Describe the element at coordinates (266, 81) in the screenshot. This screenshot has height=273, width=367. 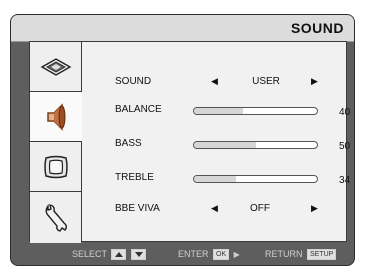
I see `sound-mode-value: USER` at that location.